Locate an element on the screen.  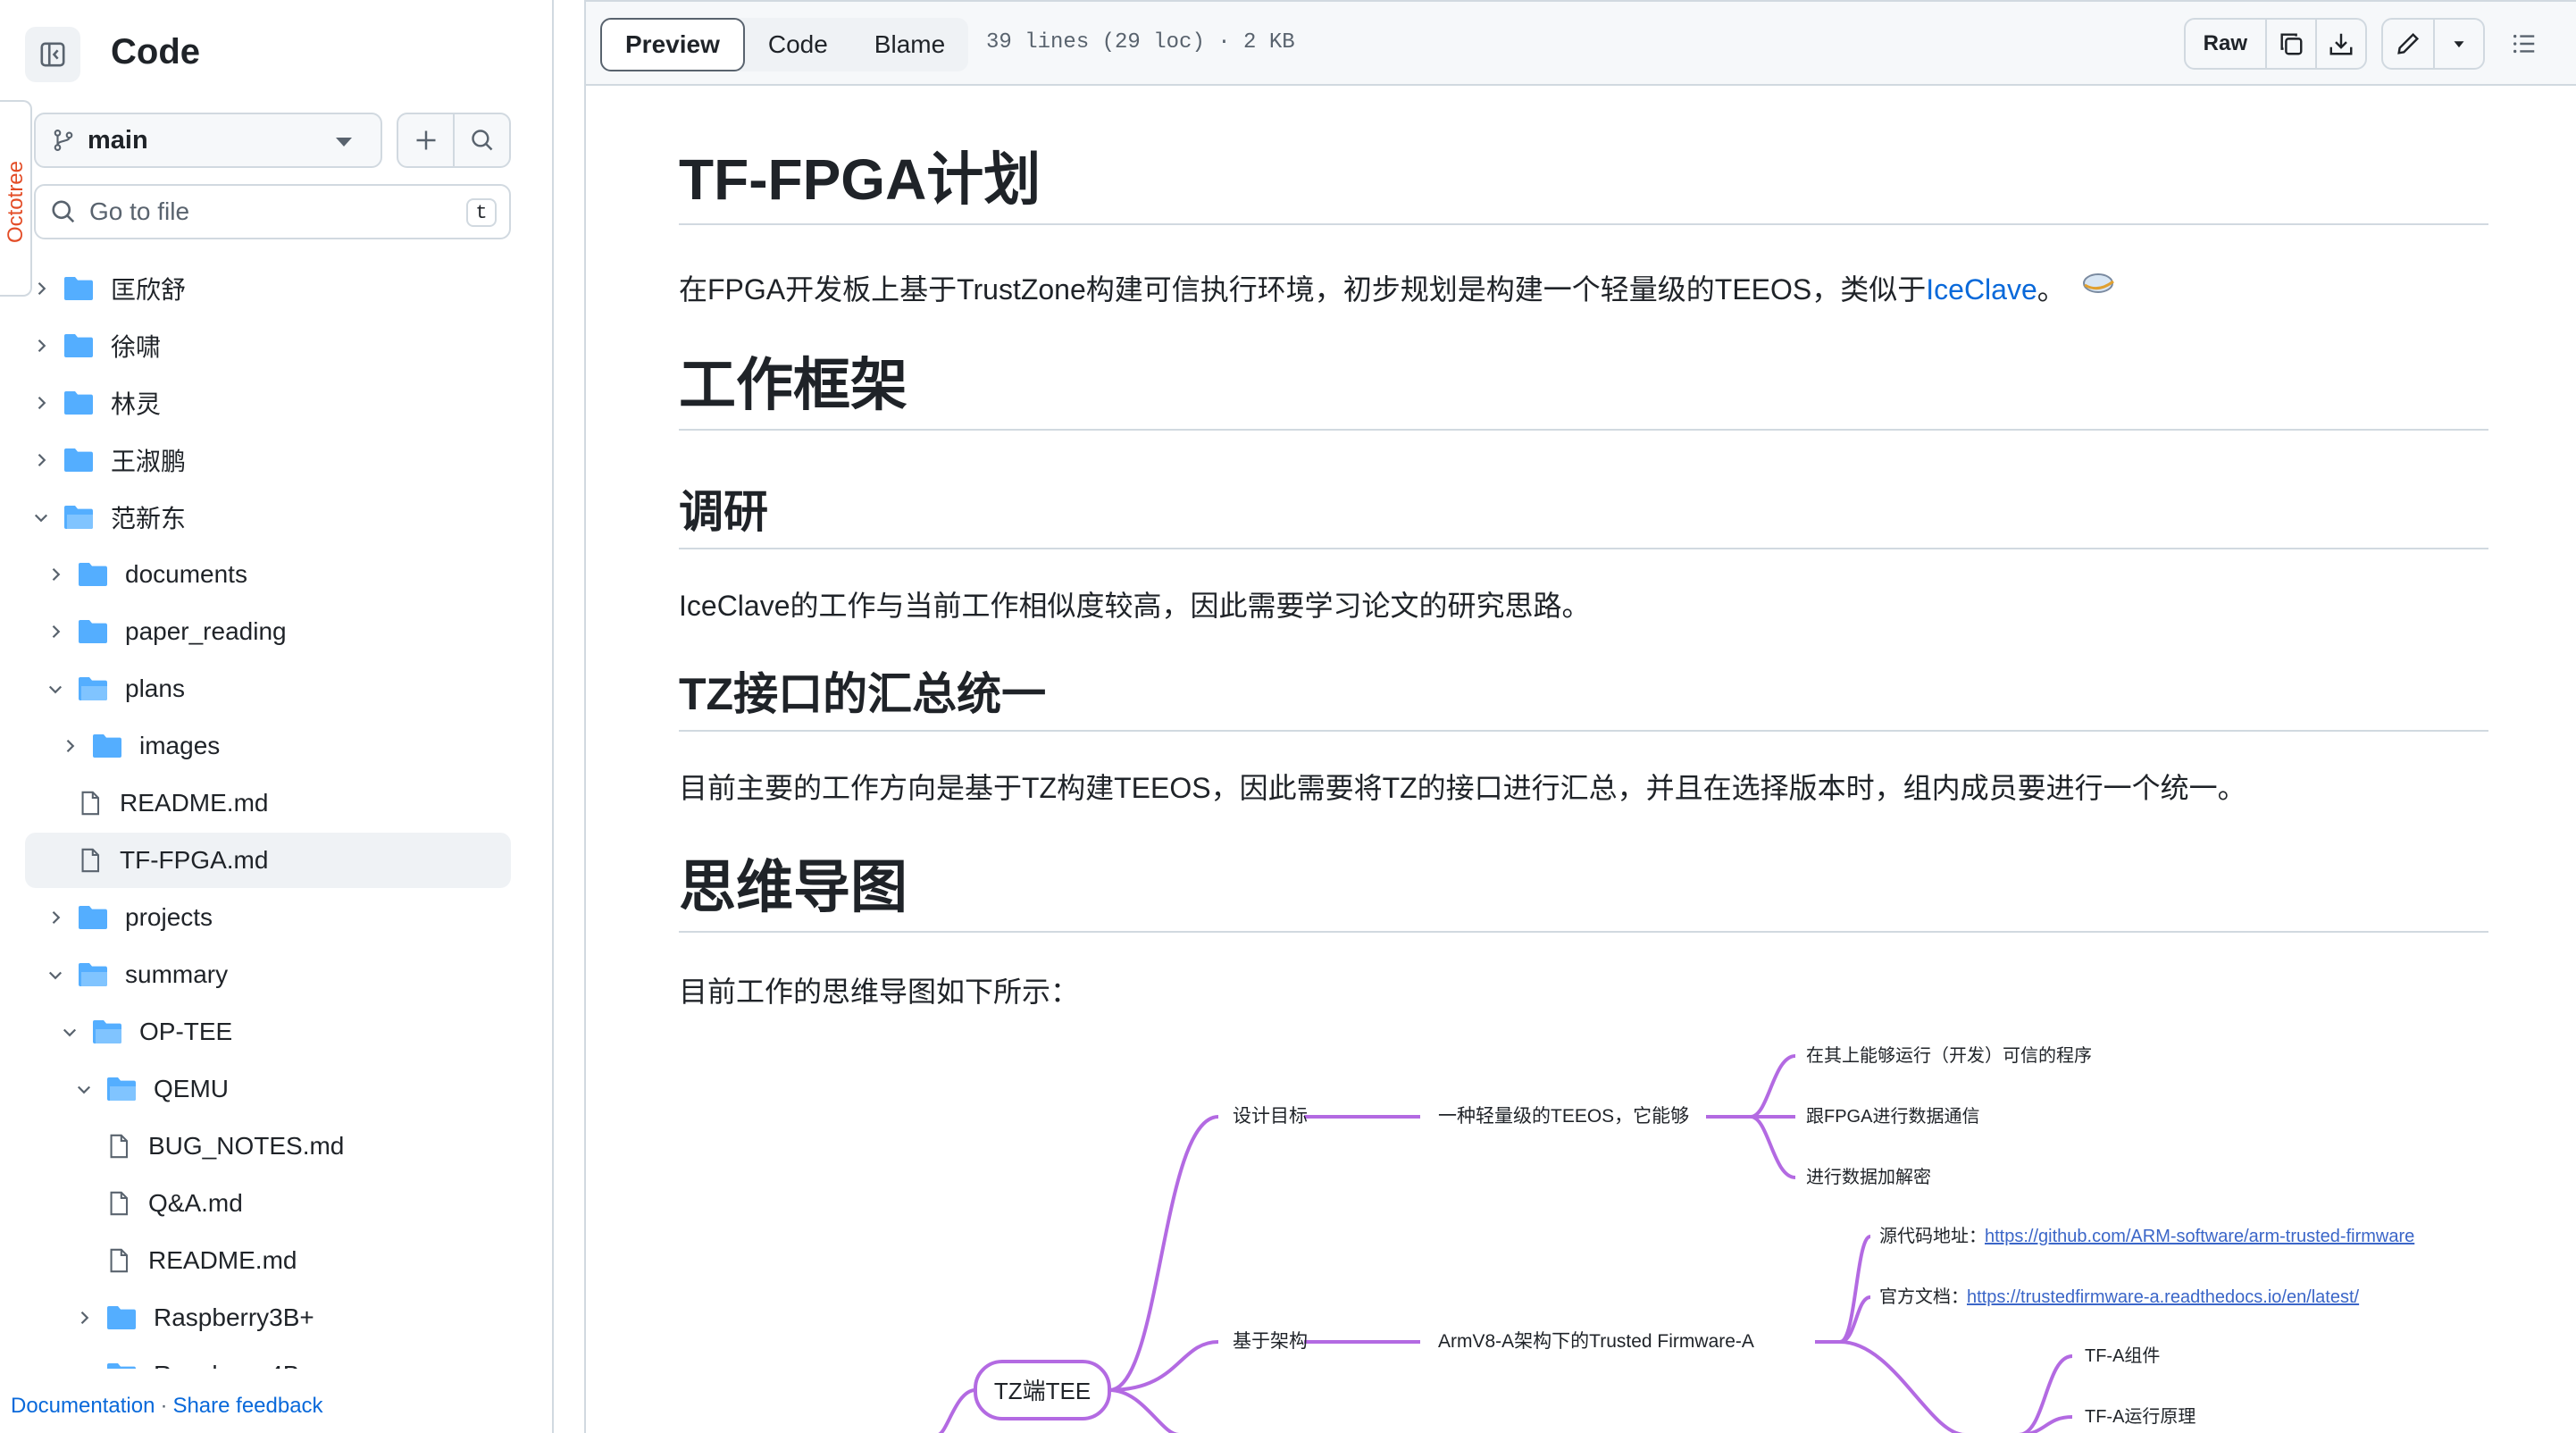
tab-code: Code is located at coordinates (798, 44).